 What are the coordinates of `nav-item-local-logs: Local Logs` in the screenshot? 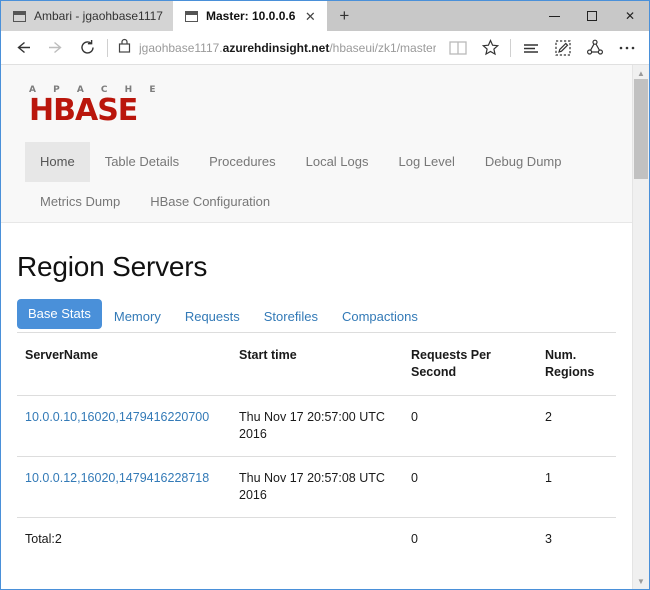 It's located at (337, 162).